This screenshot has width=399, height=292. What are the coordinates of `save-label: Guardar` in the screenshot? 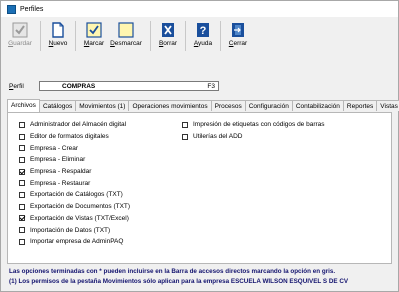 It's located at (20, 43).